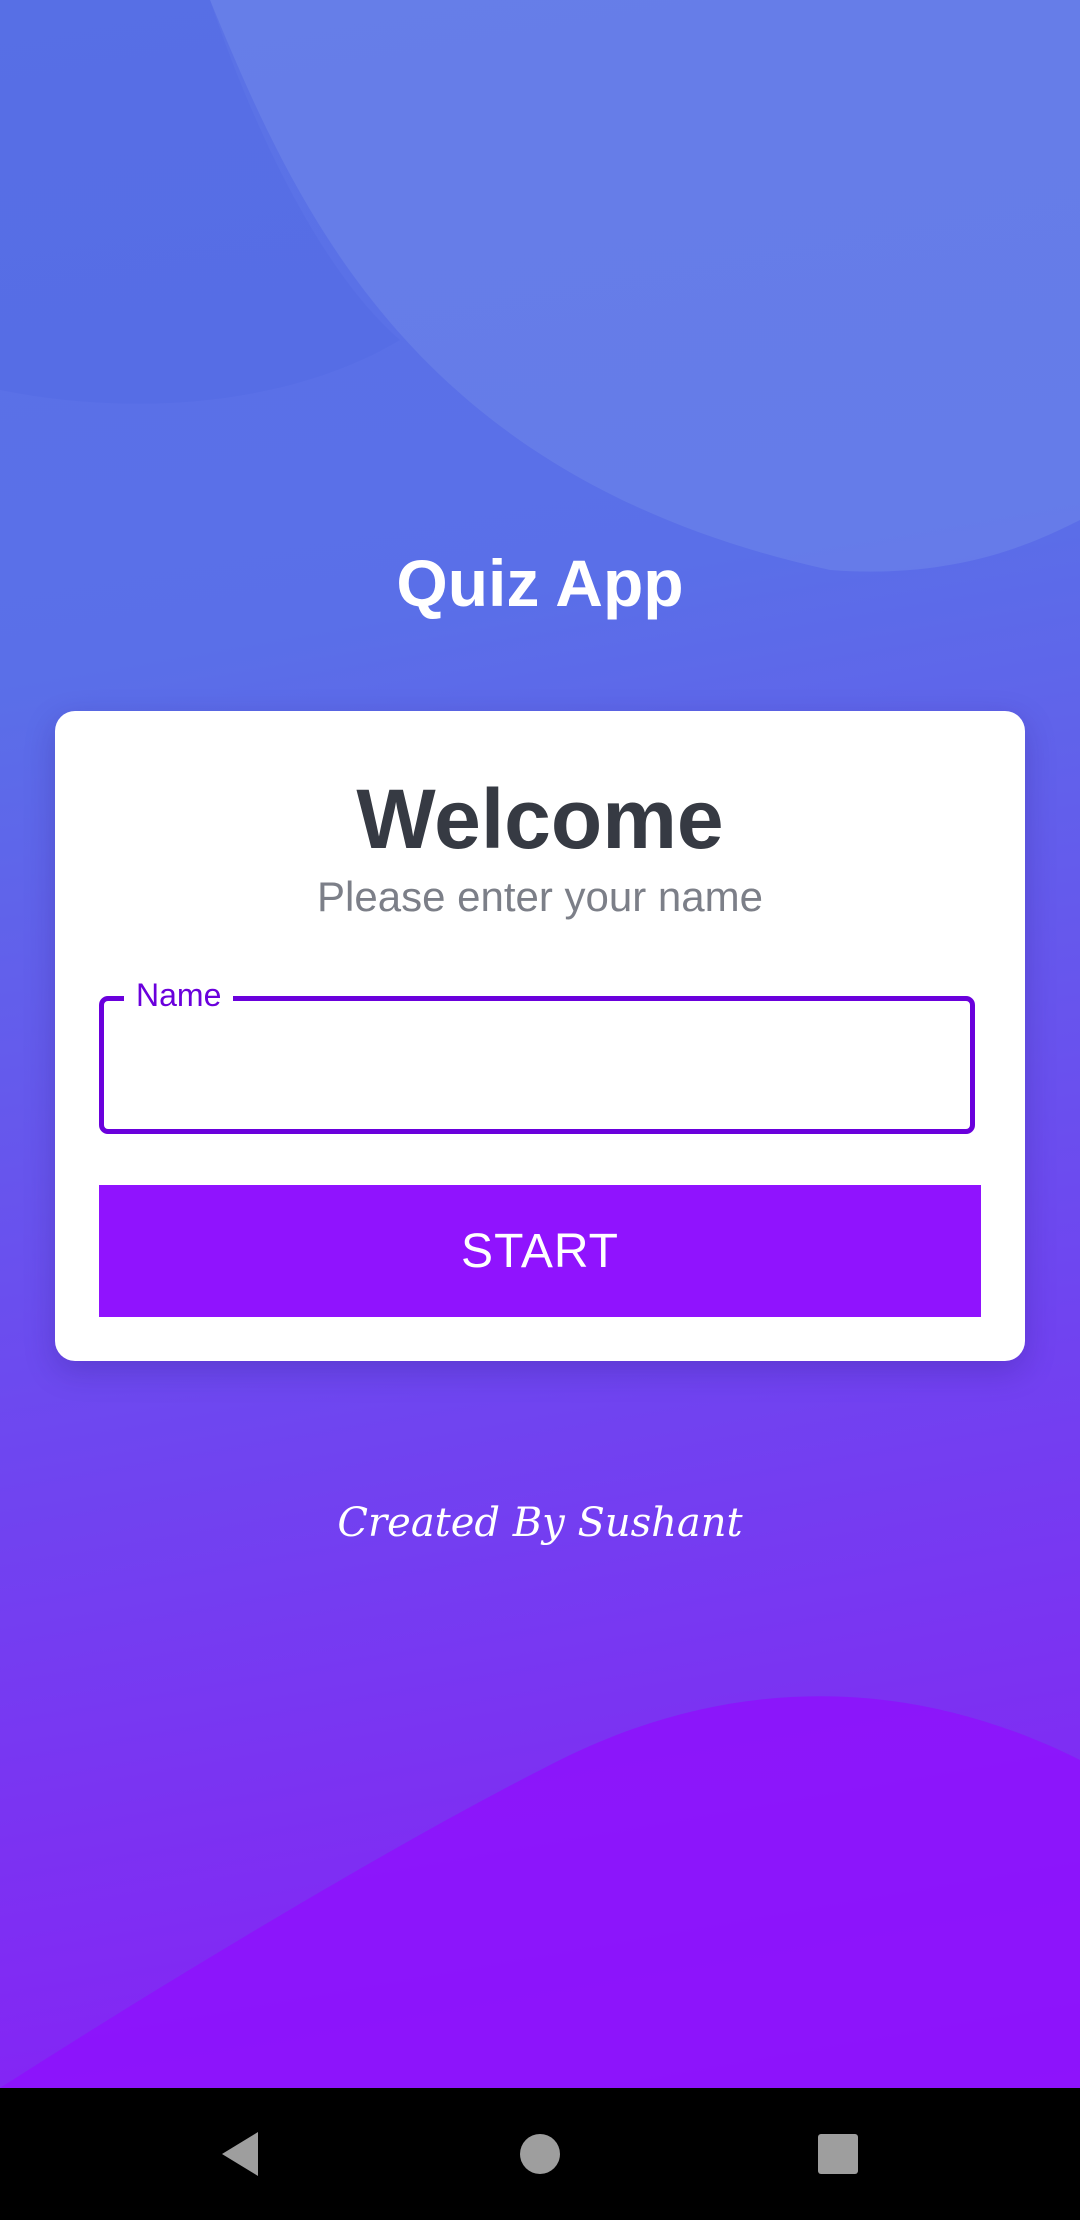  What do you see at coordinates (179, 995) in the screenshot?
I see `name-field-label: Name` at bounding box center [179, 995].